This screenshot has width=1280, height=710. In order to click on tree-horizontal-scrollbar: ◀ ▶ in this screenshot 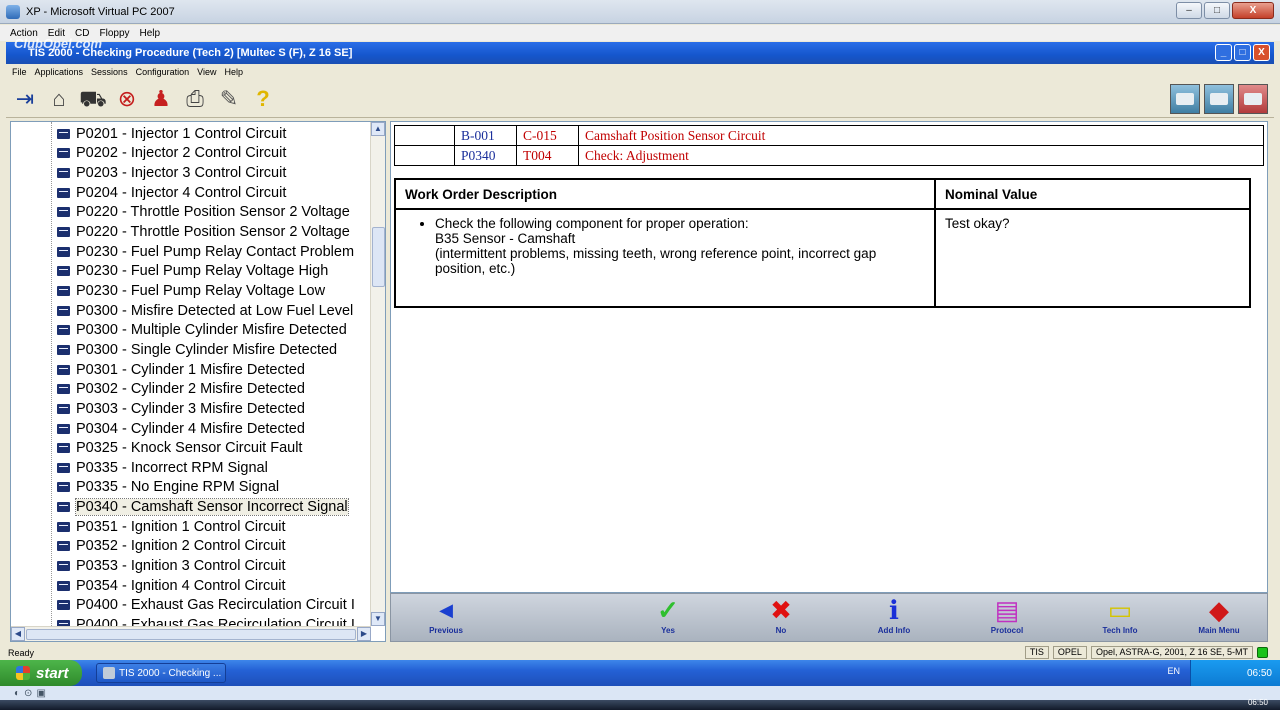, I will do `click(191, 633)`.